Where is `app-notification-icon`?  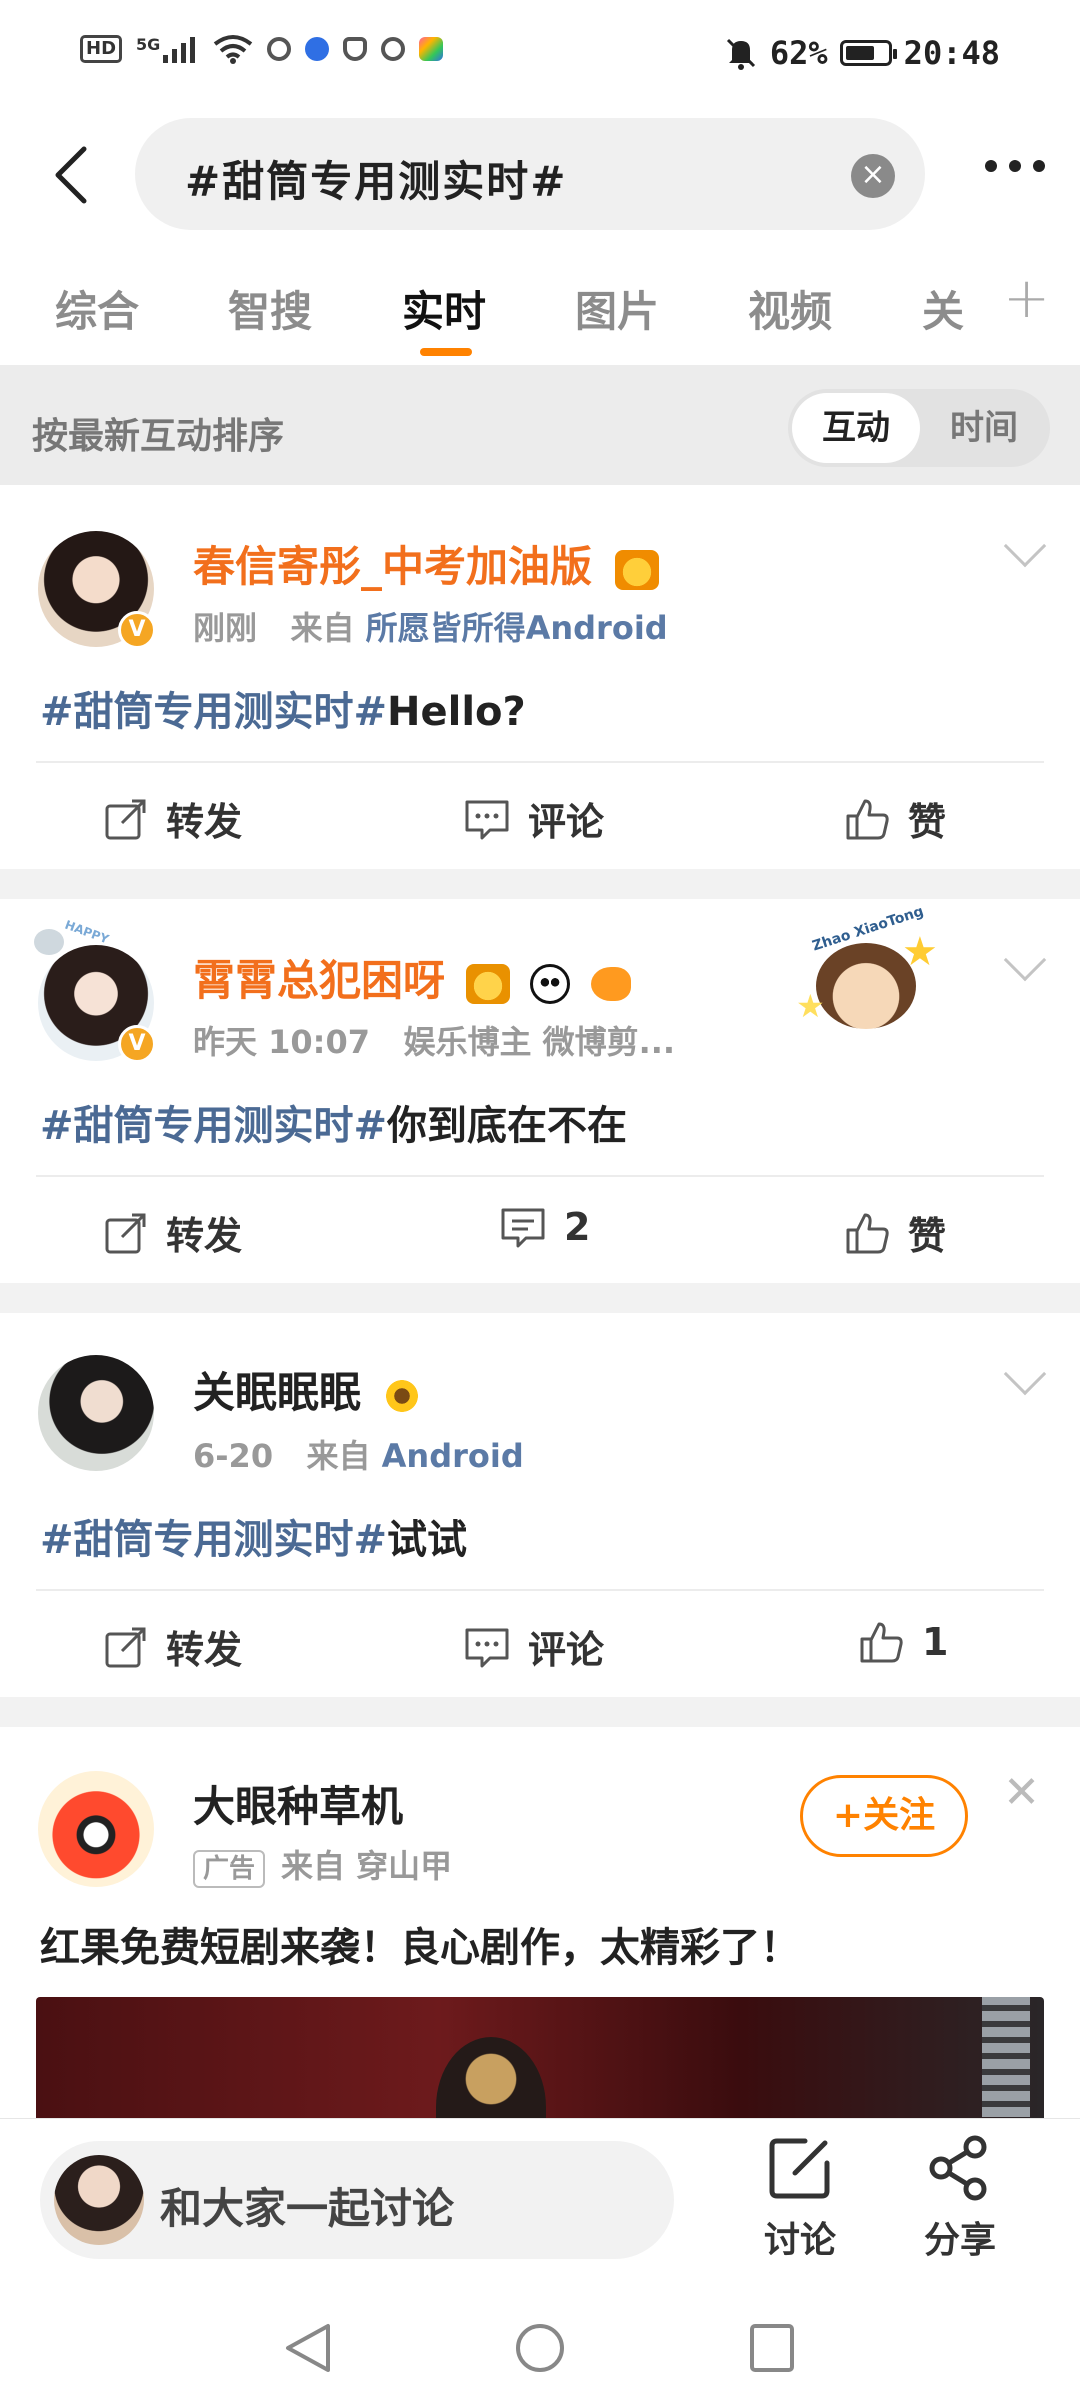 app-notification-icon is located at coordinates (279, 49).